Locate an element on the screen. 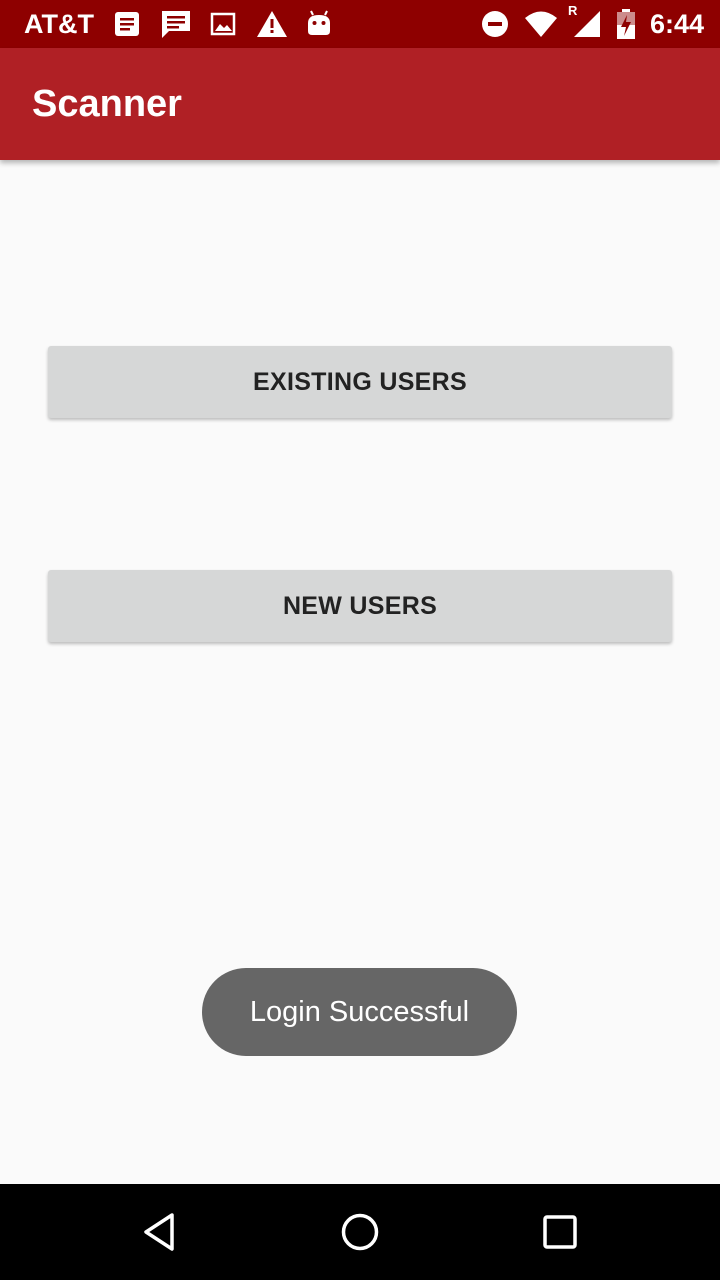 Image resolution: width=720 pixels, height=1280 pixels. android-icon is located at coordinates (319, 24).